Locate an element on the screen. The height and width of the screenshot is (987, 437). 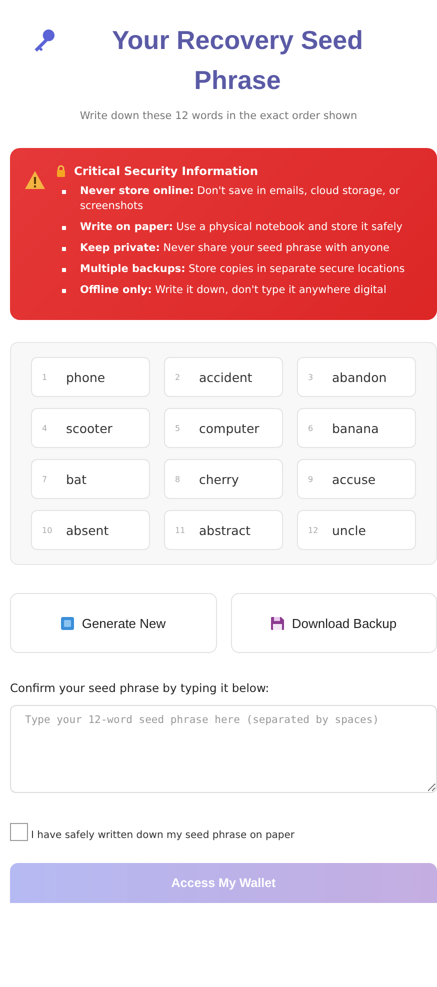
word-number: 10 is located at coordinates (48, 530).